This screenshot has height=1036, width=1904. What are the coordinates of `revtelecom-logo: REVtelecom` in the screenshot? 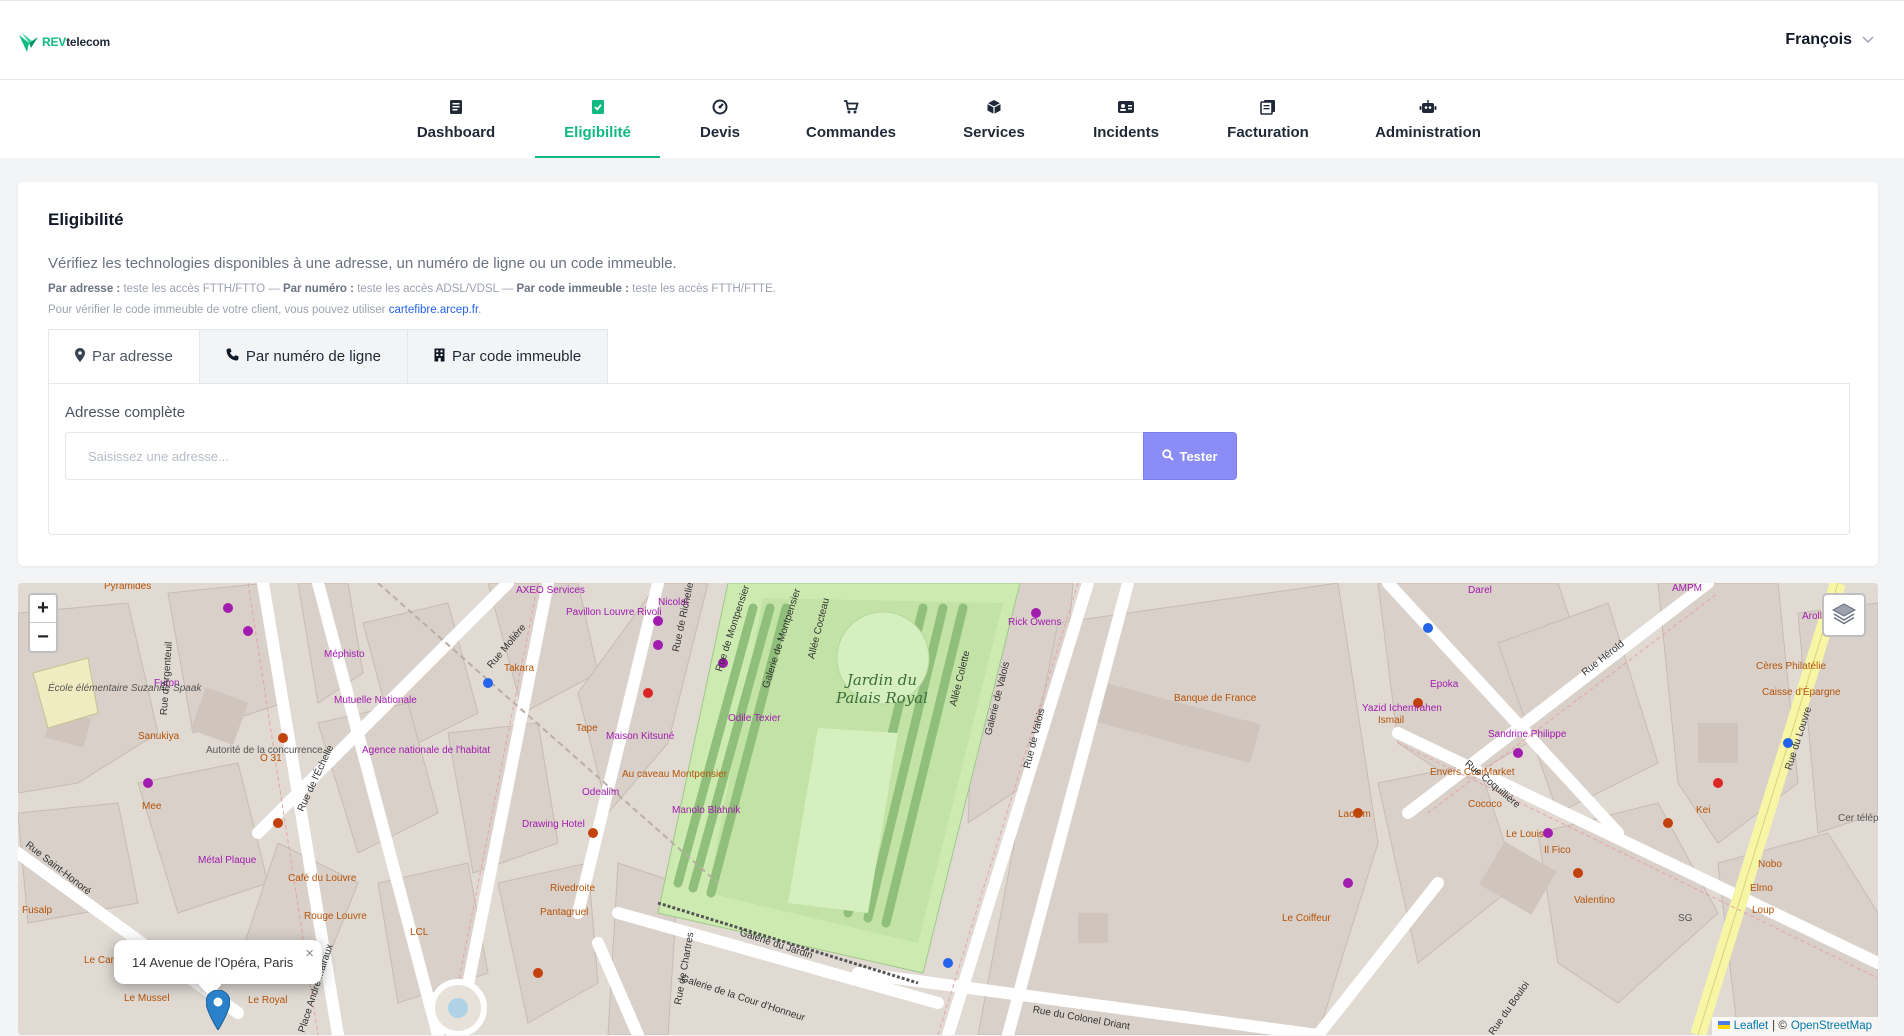 It's located at (64, 42).